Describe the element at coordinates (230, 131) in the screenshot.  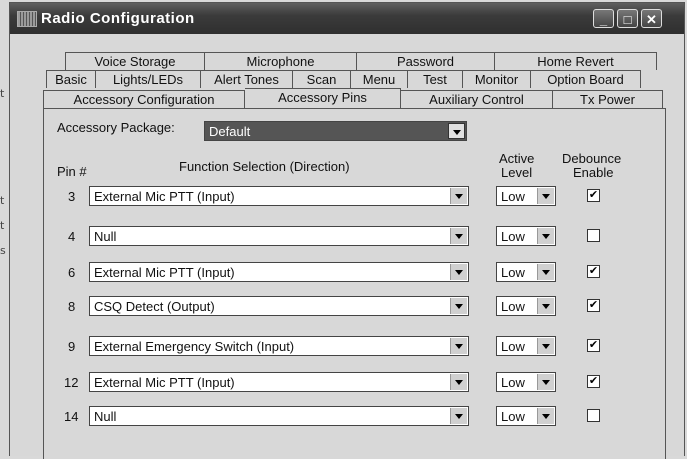
I see `accessory-package-value: Default` at that location.